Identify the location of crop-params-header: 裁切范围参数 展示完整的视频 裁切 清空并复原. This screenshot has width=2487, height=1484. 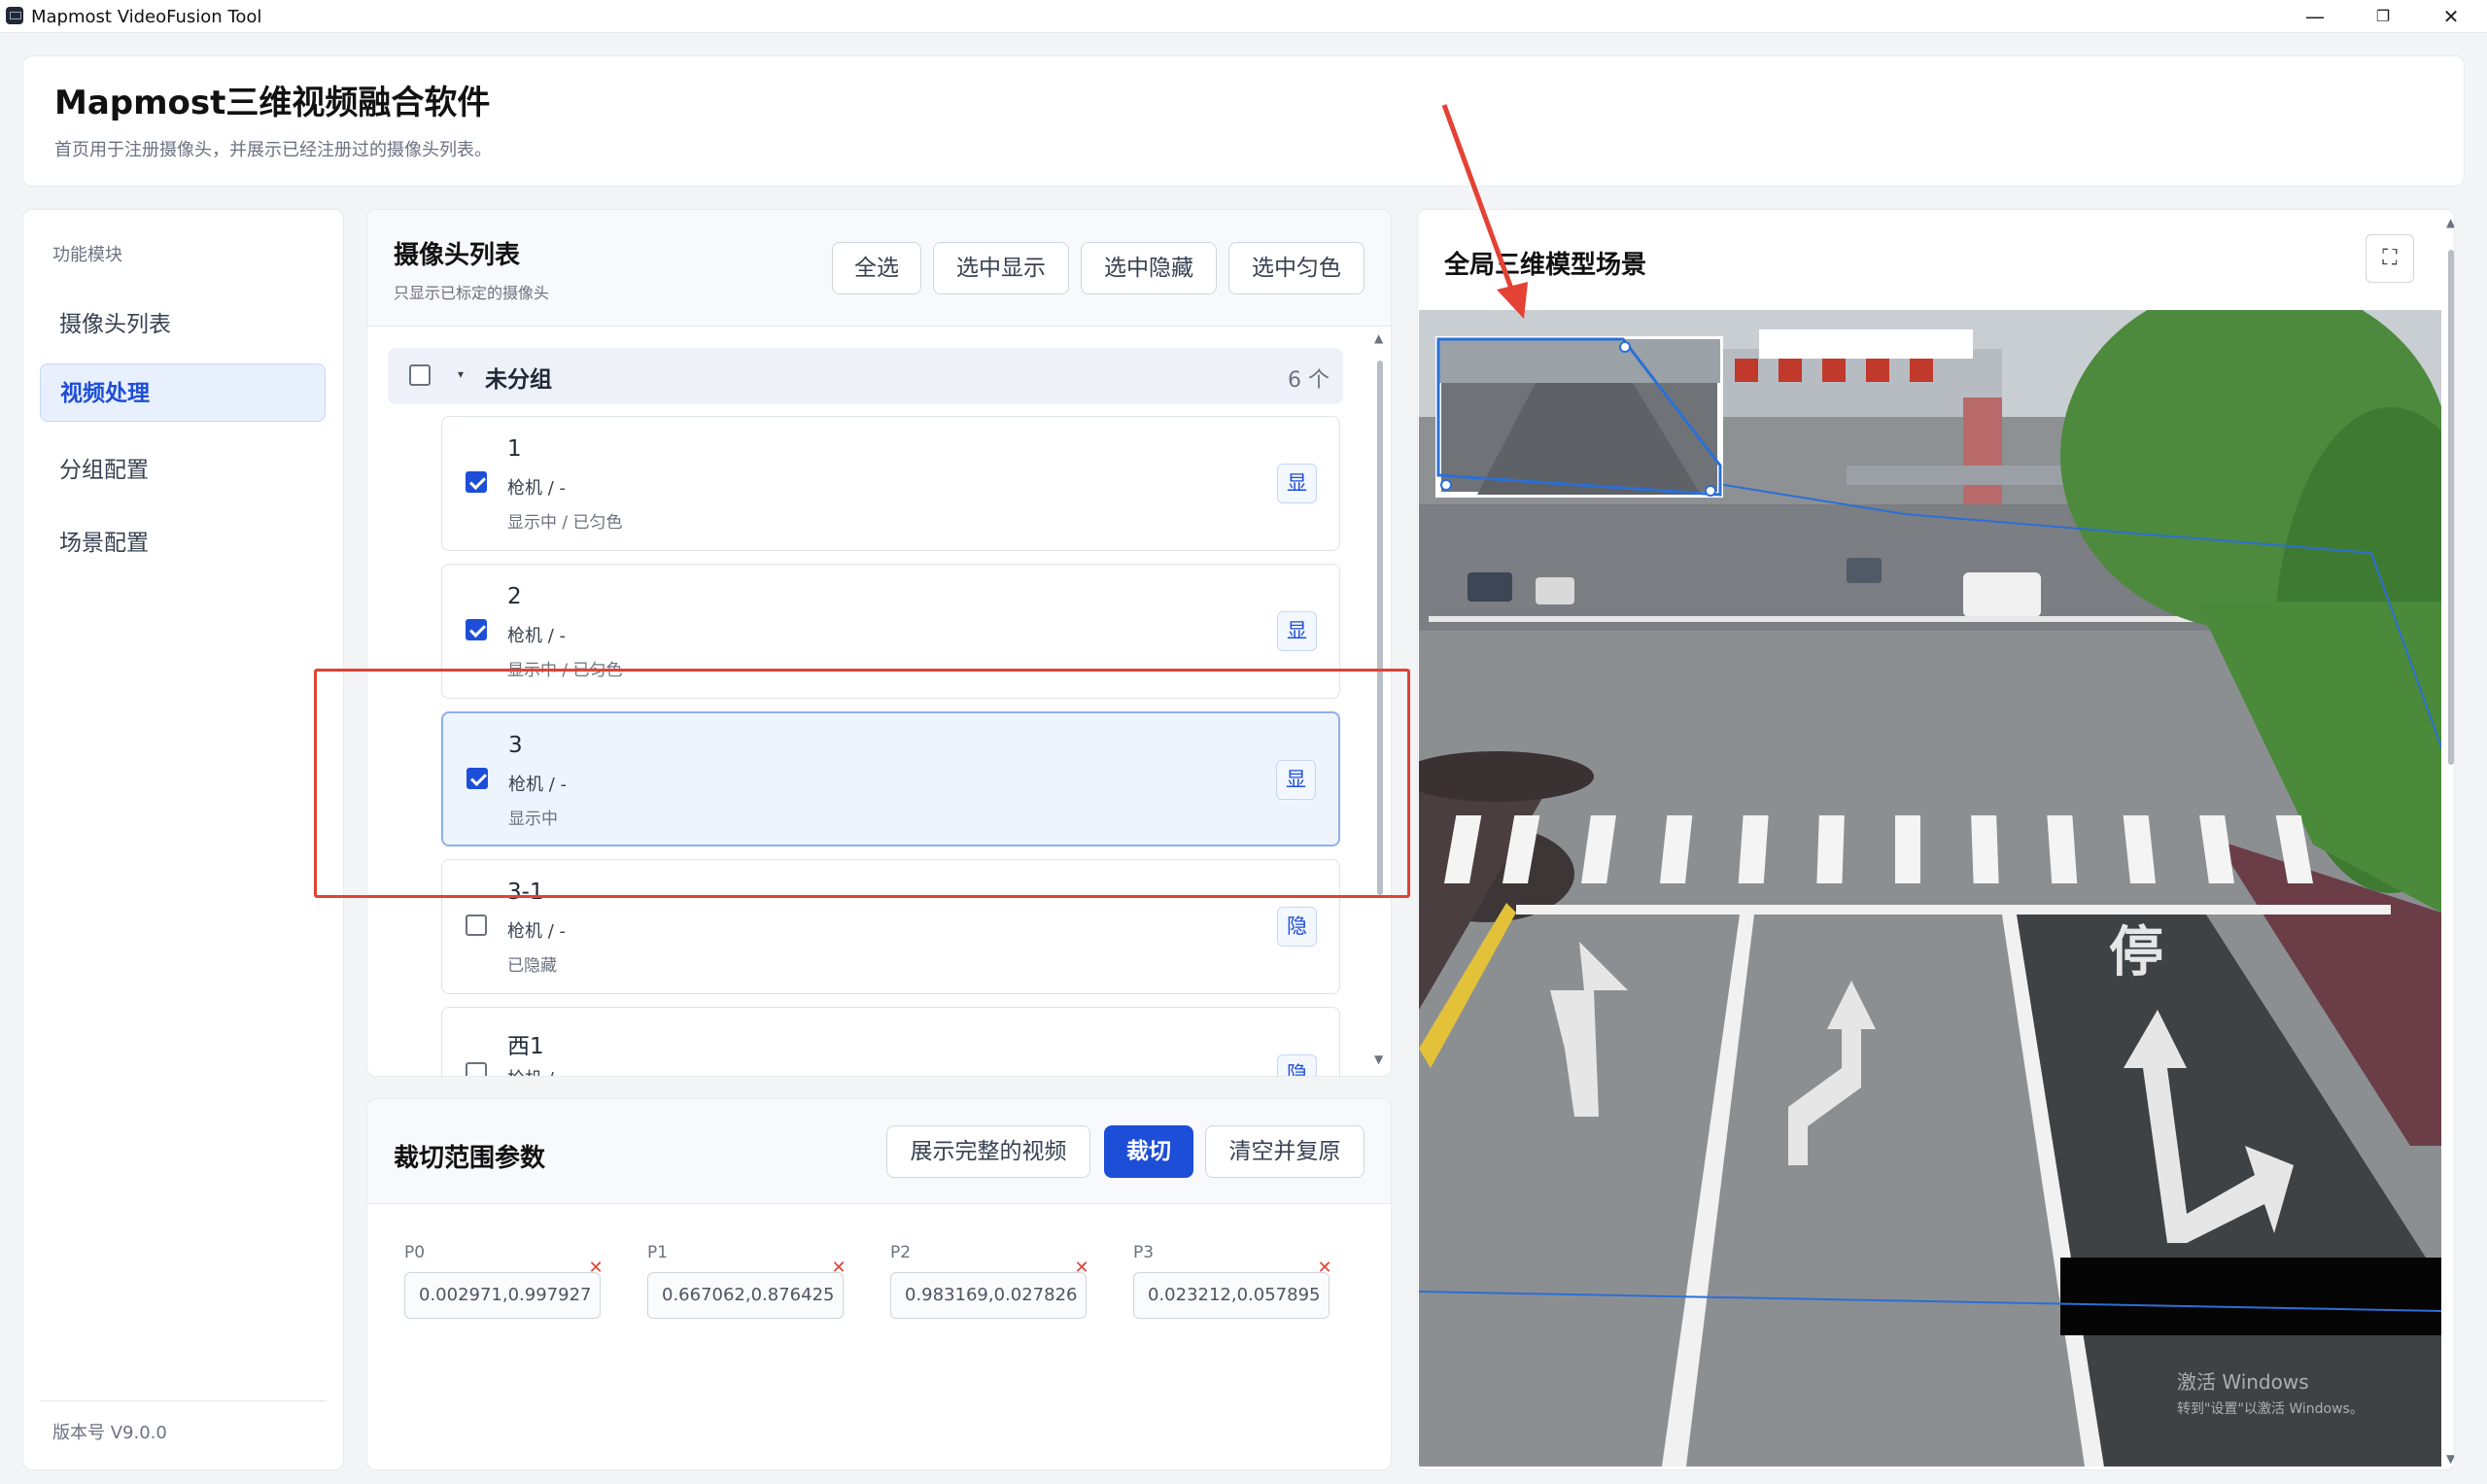
(879, 1151).